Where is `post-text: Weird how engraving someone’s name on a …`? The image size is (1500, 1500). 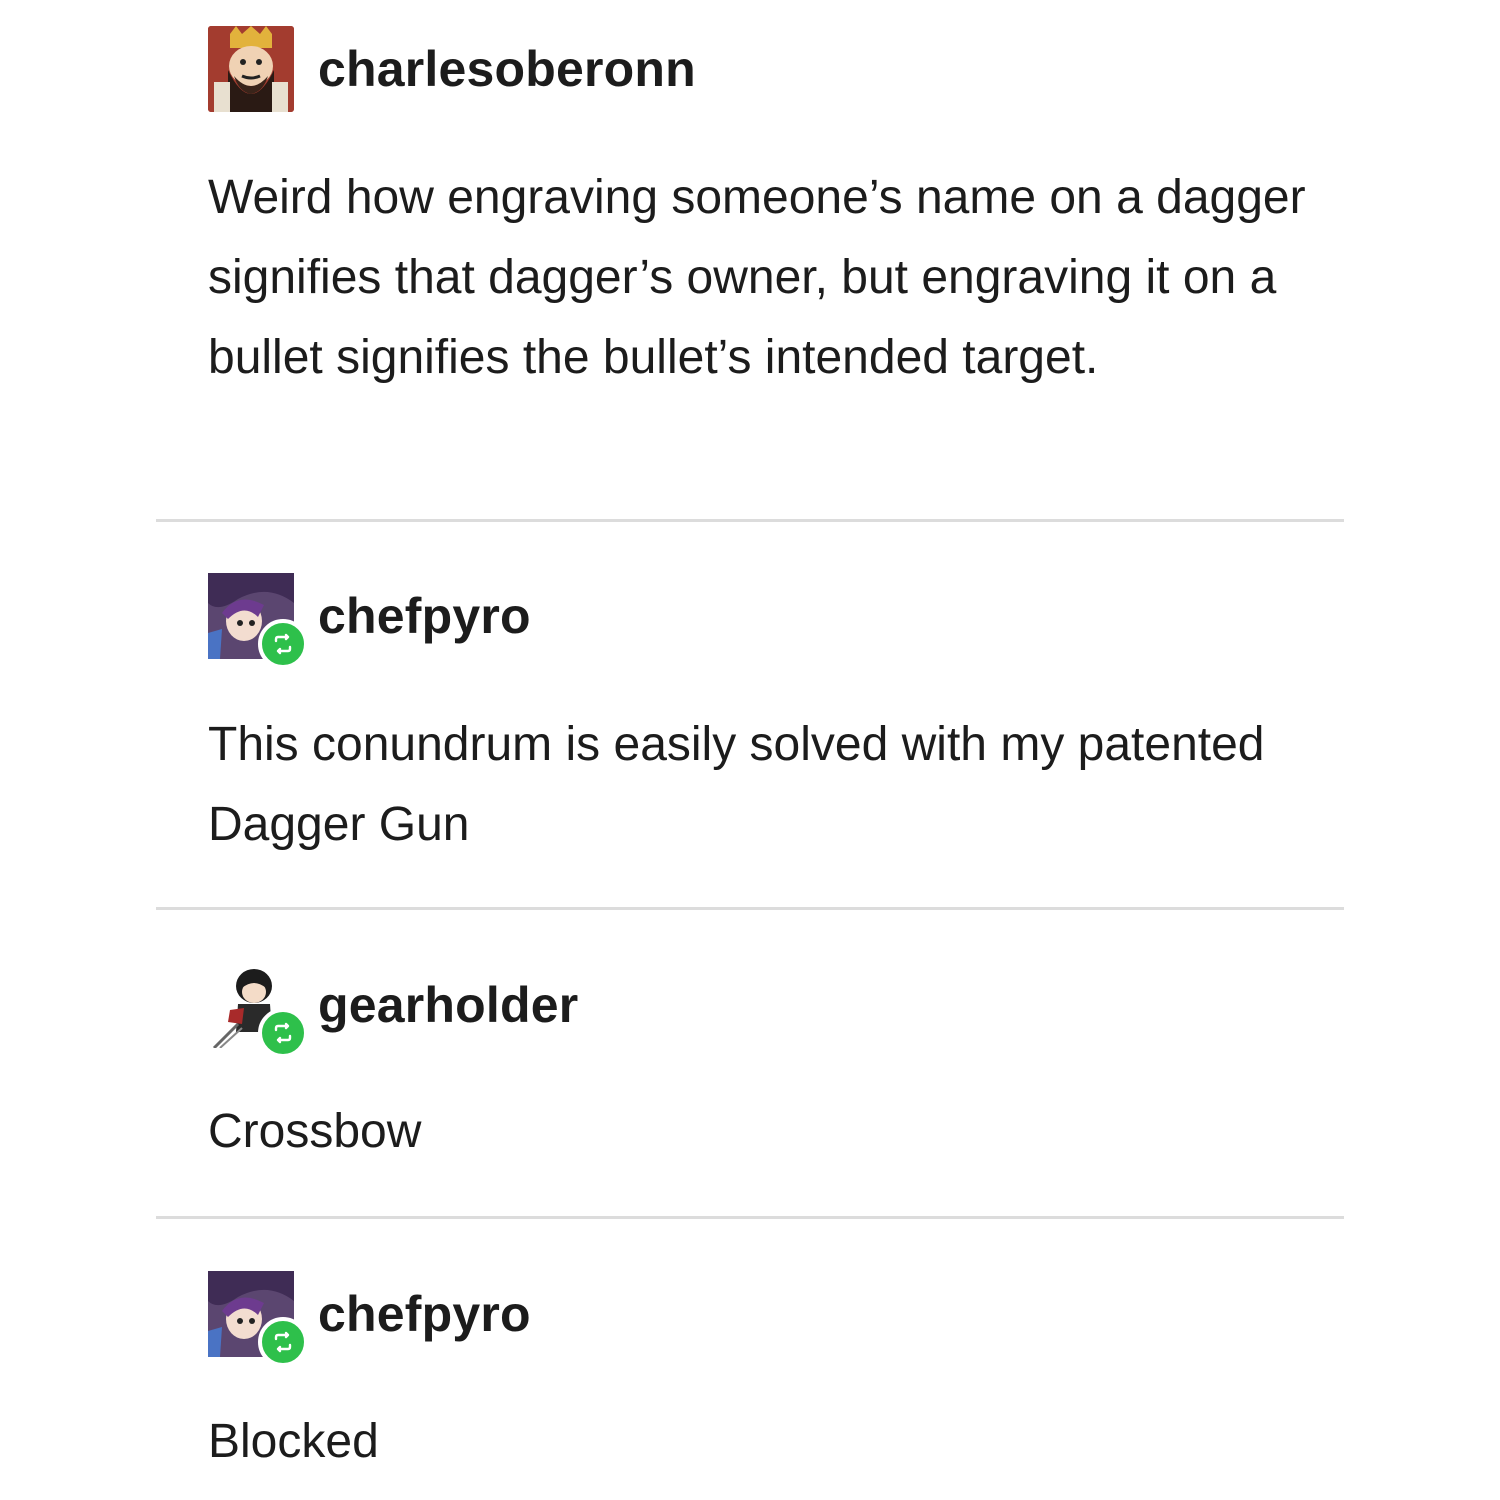
post-text: Weird how engraving someone’s name on a … is located at coordinates (757, 277).